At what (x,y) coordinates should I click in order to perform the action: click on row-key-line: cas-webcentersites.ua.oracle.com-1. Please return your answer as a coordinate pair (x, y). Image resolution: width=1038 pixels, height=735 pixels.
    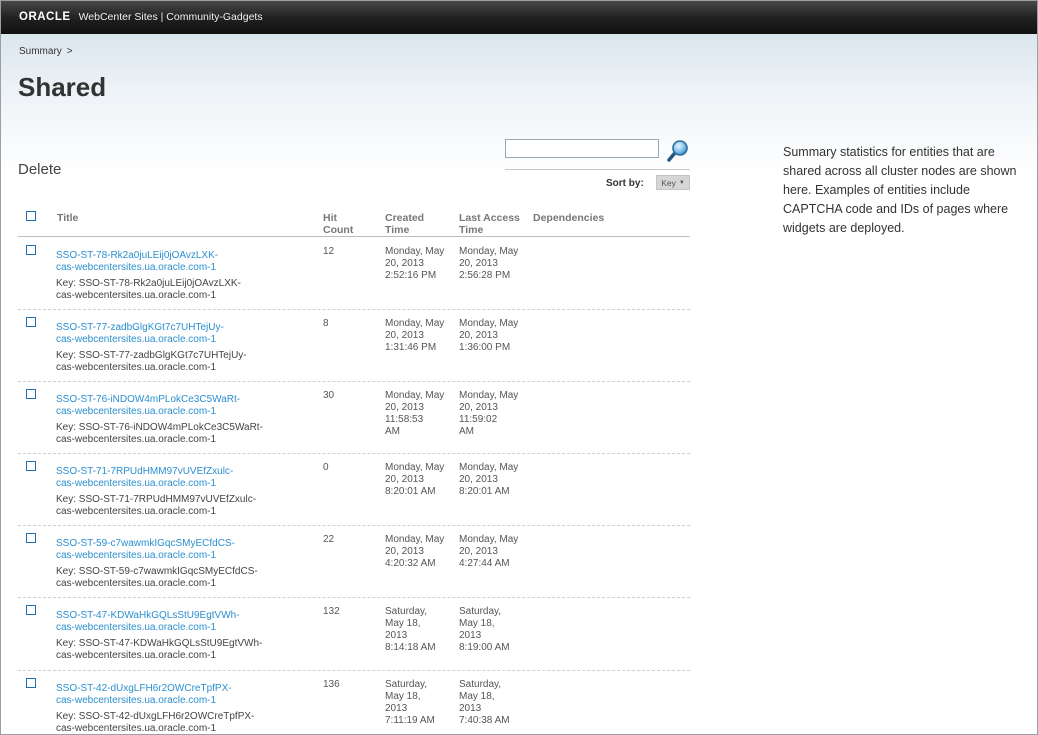
    Looking at the image, I should click on (136, 511).